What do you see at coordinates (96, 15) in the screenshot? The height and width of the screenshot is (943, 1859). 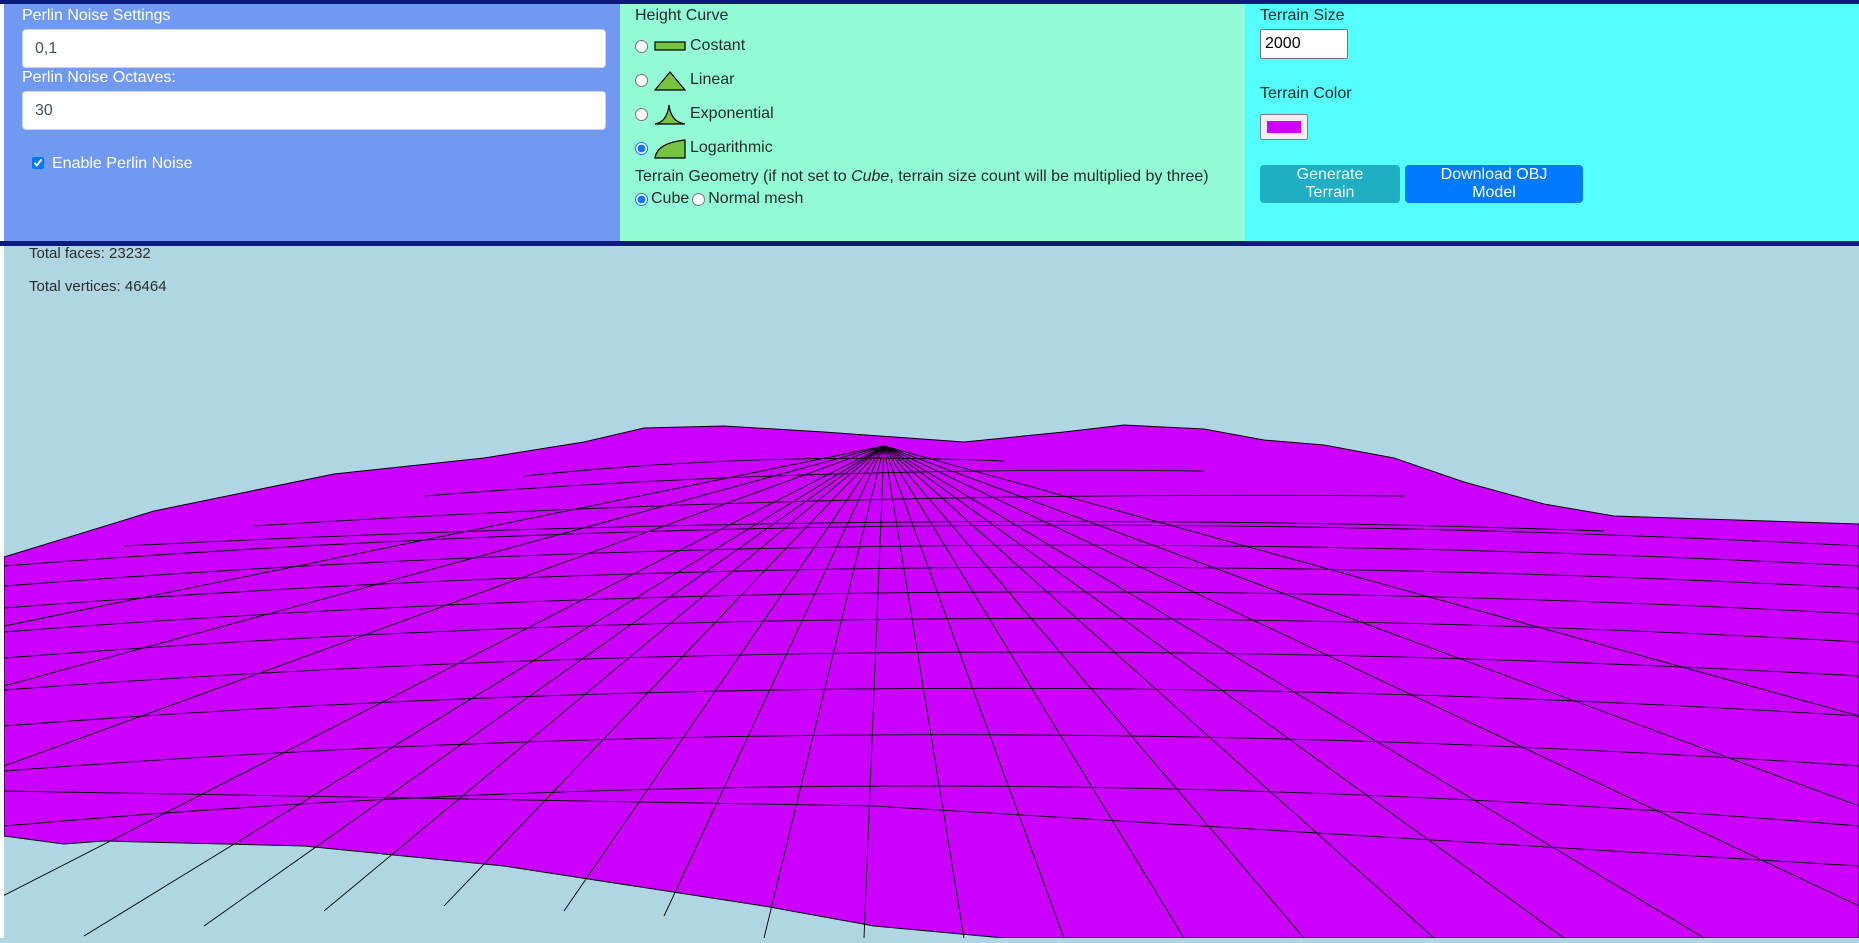 I see `perlin-settings-label: Perlin Noise Settings` at bounding box center [96, 15].